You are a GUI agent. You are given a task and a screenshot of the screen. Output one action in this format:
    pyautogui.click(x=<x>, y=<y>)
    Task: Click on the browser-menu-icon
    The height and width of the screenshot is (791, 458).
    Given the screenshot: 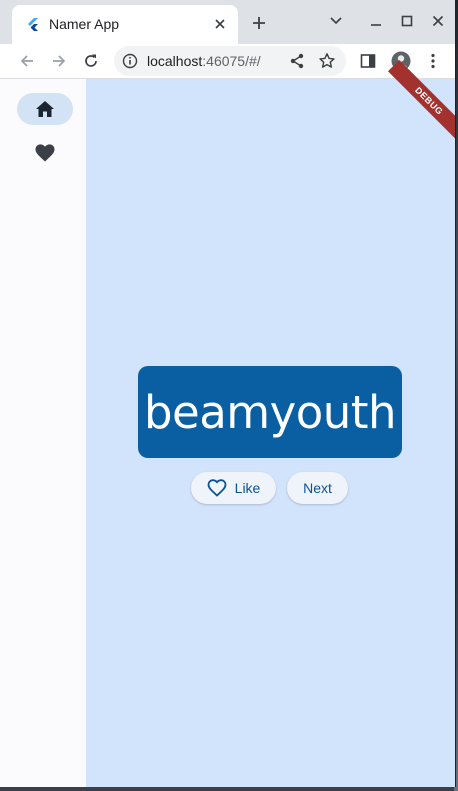 What is the action you would take?
    pyautogui.click(x=433, y=61)
    